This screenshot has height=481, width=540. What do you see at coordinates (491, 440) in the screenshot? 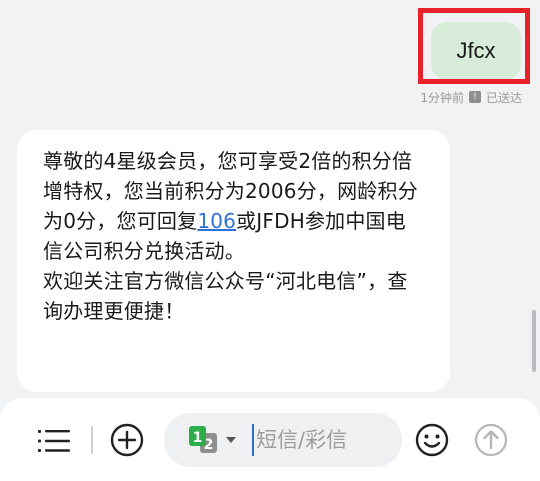
I see `arrow-up-circle-icon` at bounding box center [491, 440].